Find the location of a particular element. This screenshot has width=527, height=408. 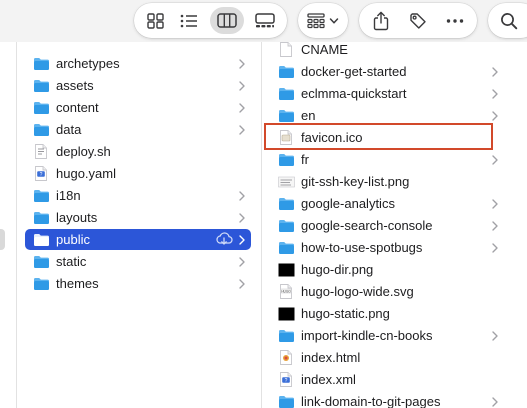

folder-row: static is located at coordinates (138, 261).